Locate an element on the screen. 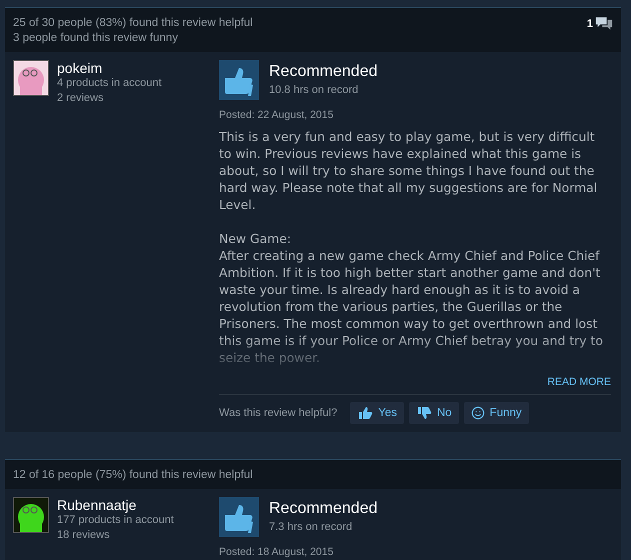  comments-icon is located at coordinates (604, 23).